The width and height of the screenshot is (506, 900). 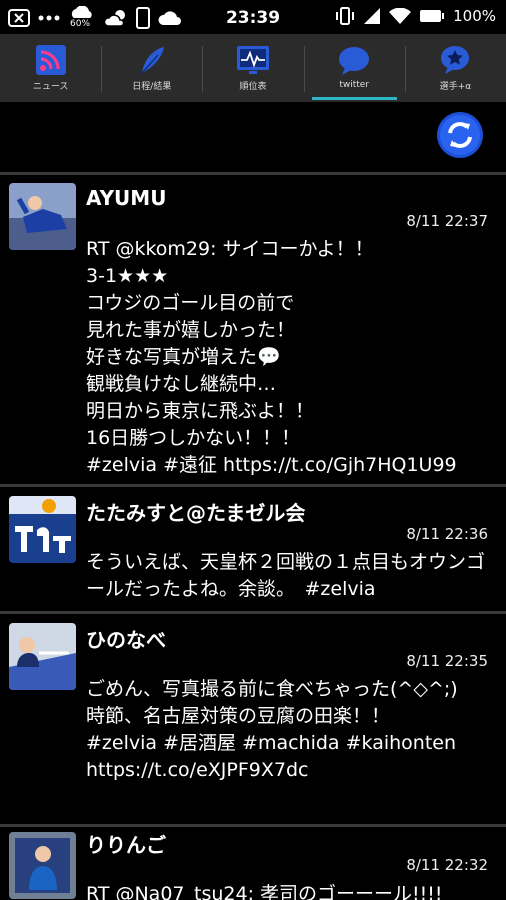 What do you see at coordinates (50, 86) in the screenshot?
I see `tab-news-label: ニュース` at bounding box center [50, 86].